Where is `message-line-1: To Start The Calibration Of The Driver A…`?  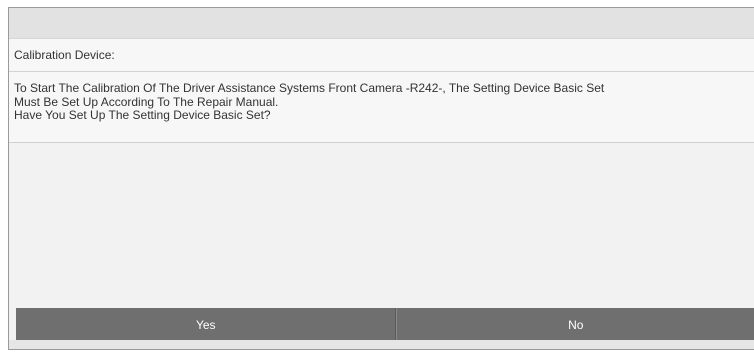
message-line-1: To Start The Calibration Of The Driver A… is located at coordinates (309, 88).